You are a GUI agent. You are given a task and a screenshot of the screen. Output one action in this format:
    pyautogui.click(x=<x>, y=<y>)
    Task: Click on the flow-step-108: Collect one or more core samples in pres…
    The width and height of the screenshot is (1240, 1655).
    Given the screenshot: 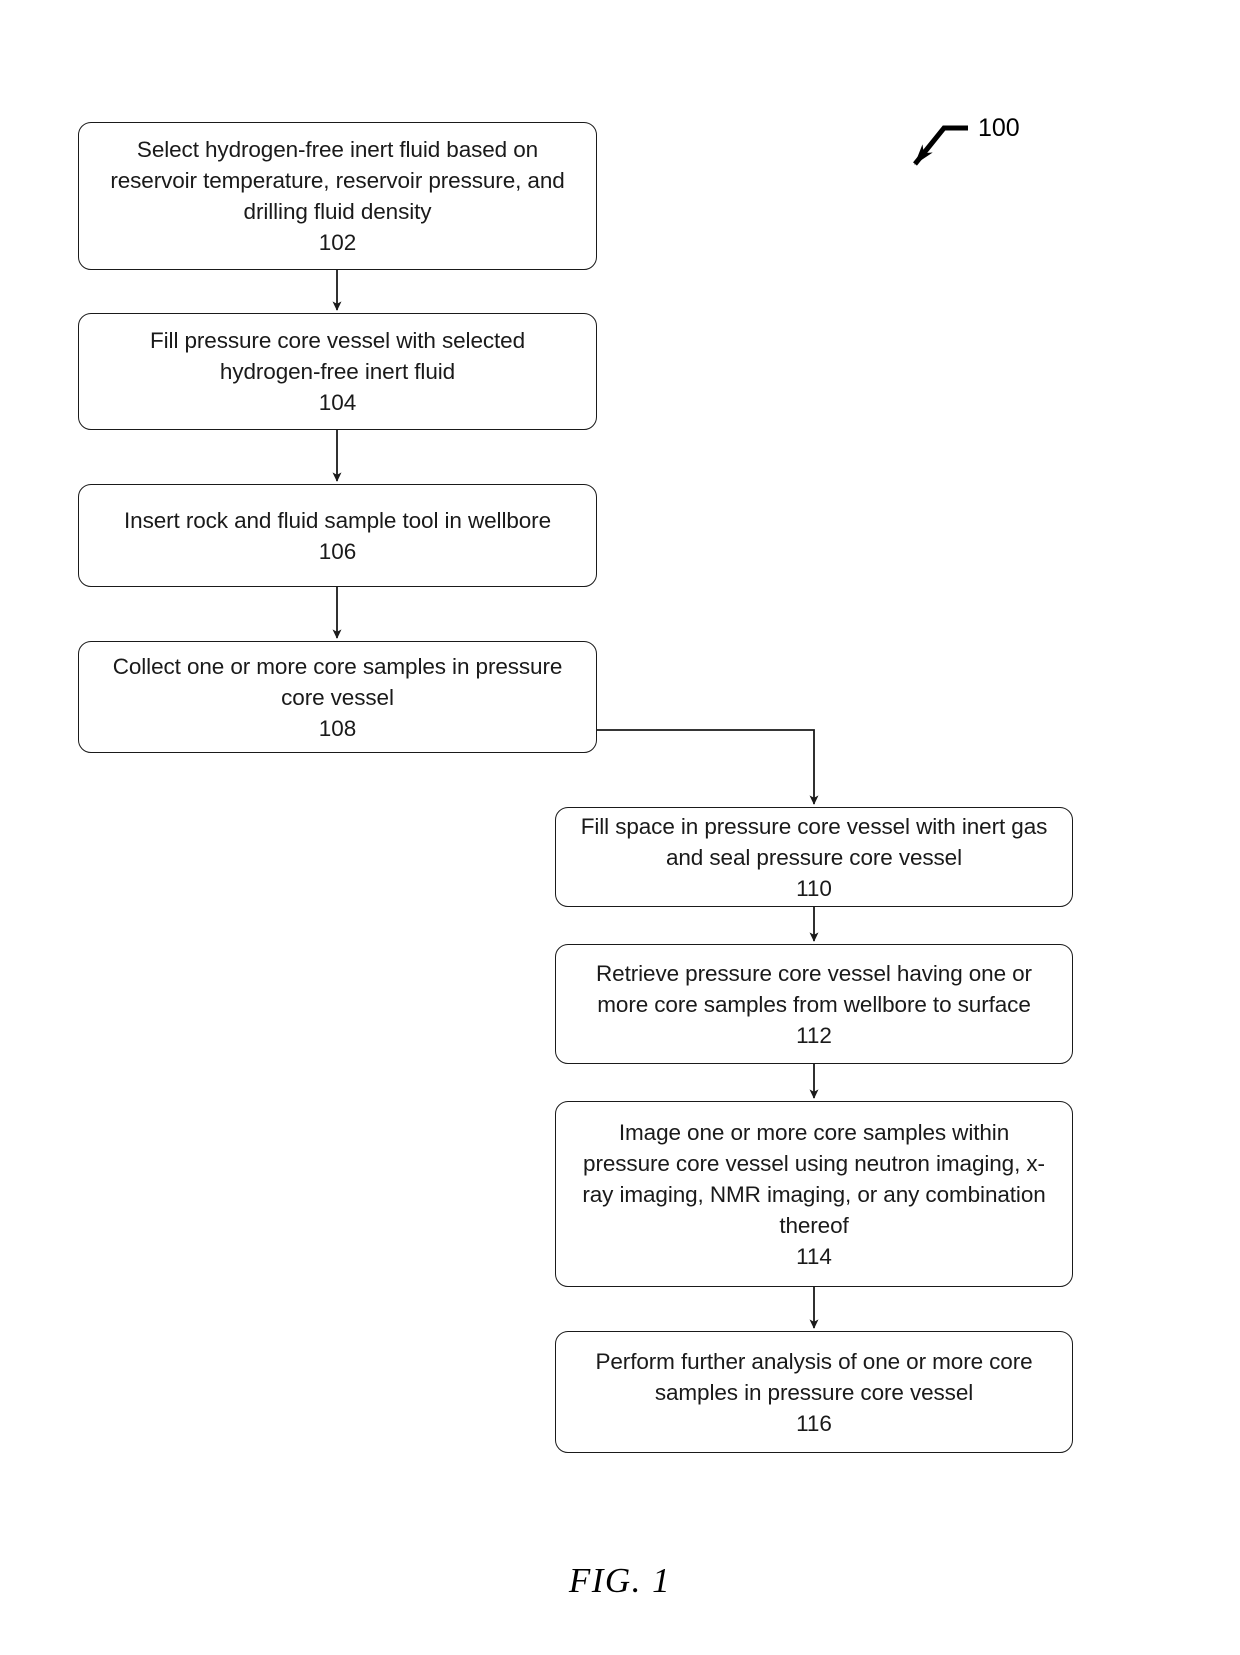 What is the action you would take?
    pyautogui.click(x=337, y=697)
    